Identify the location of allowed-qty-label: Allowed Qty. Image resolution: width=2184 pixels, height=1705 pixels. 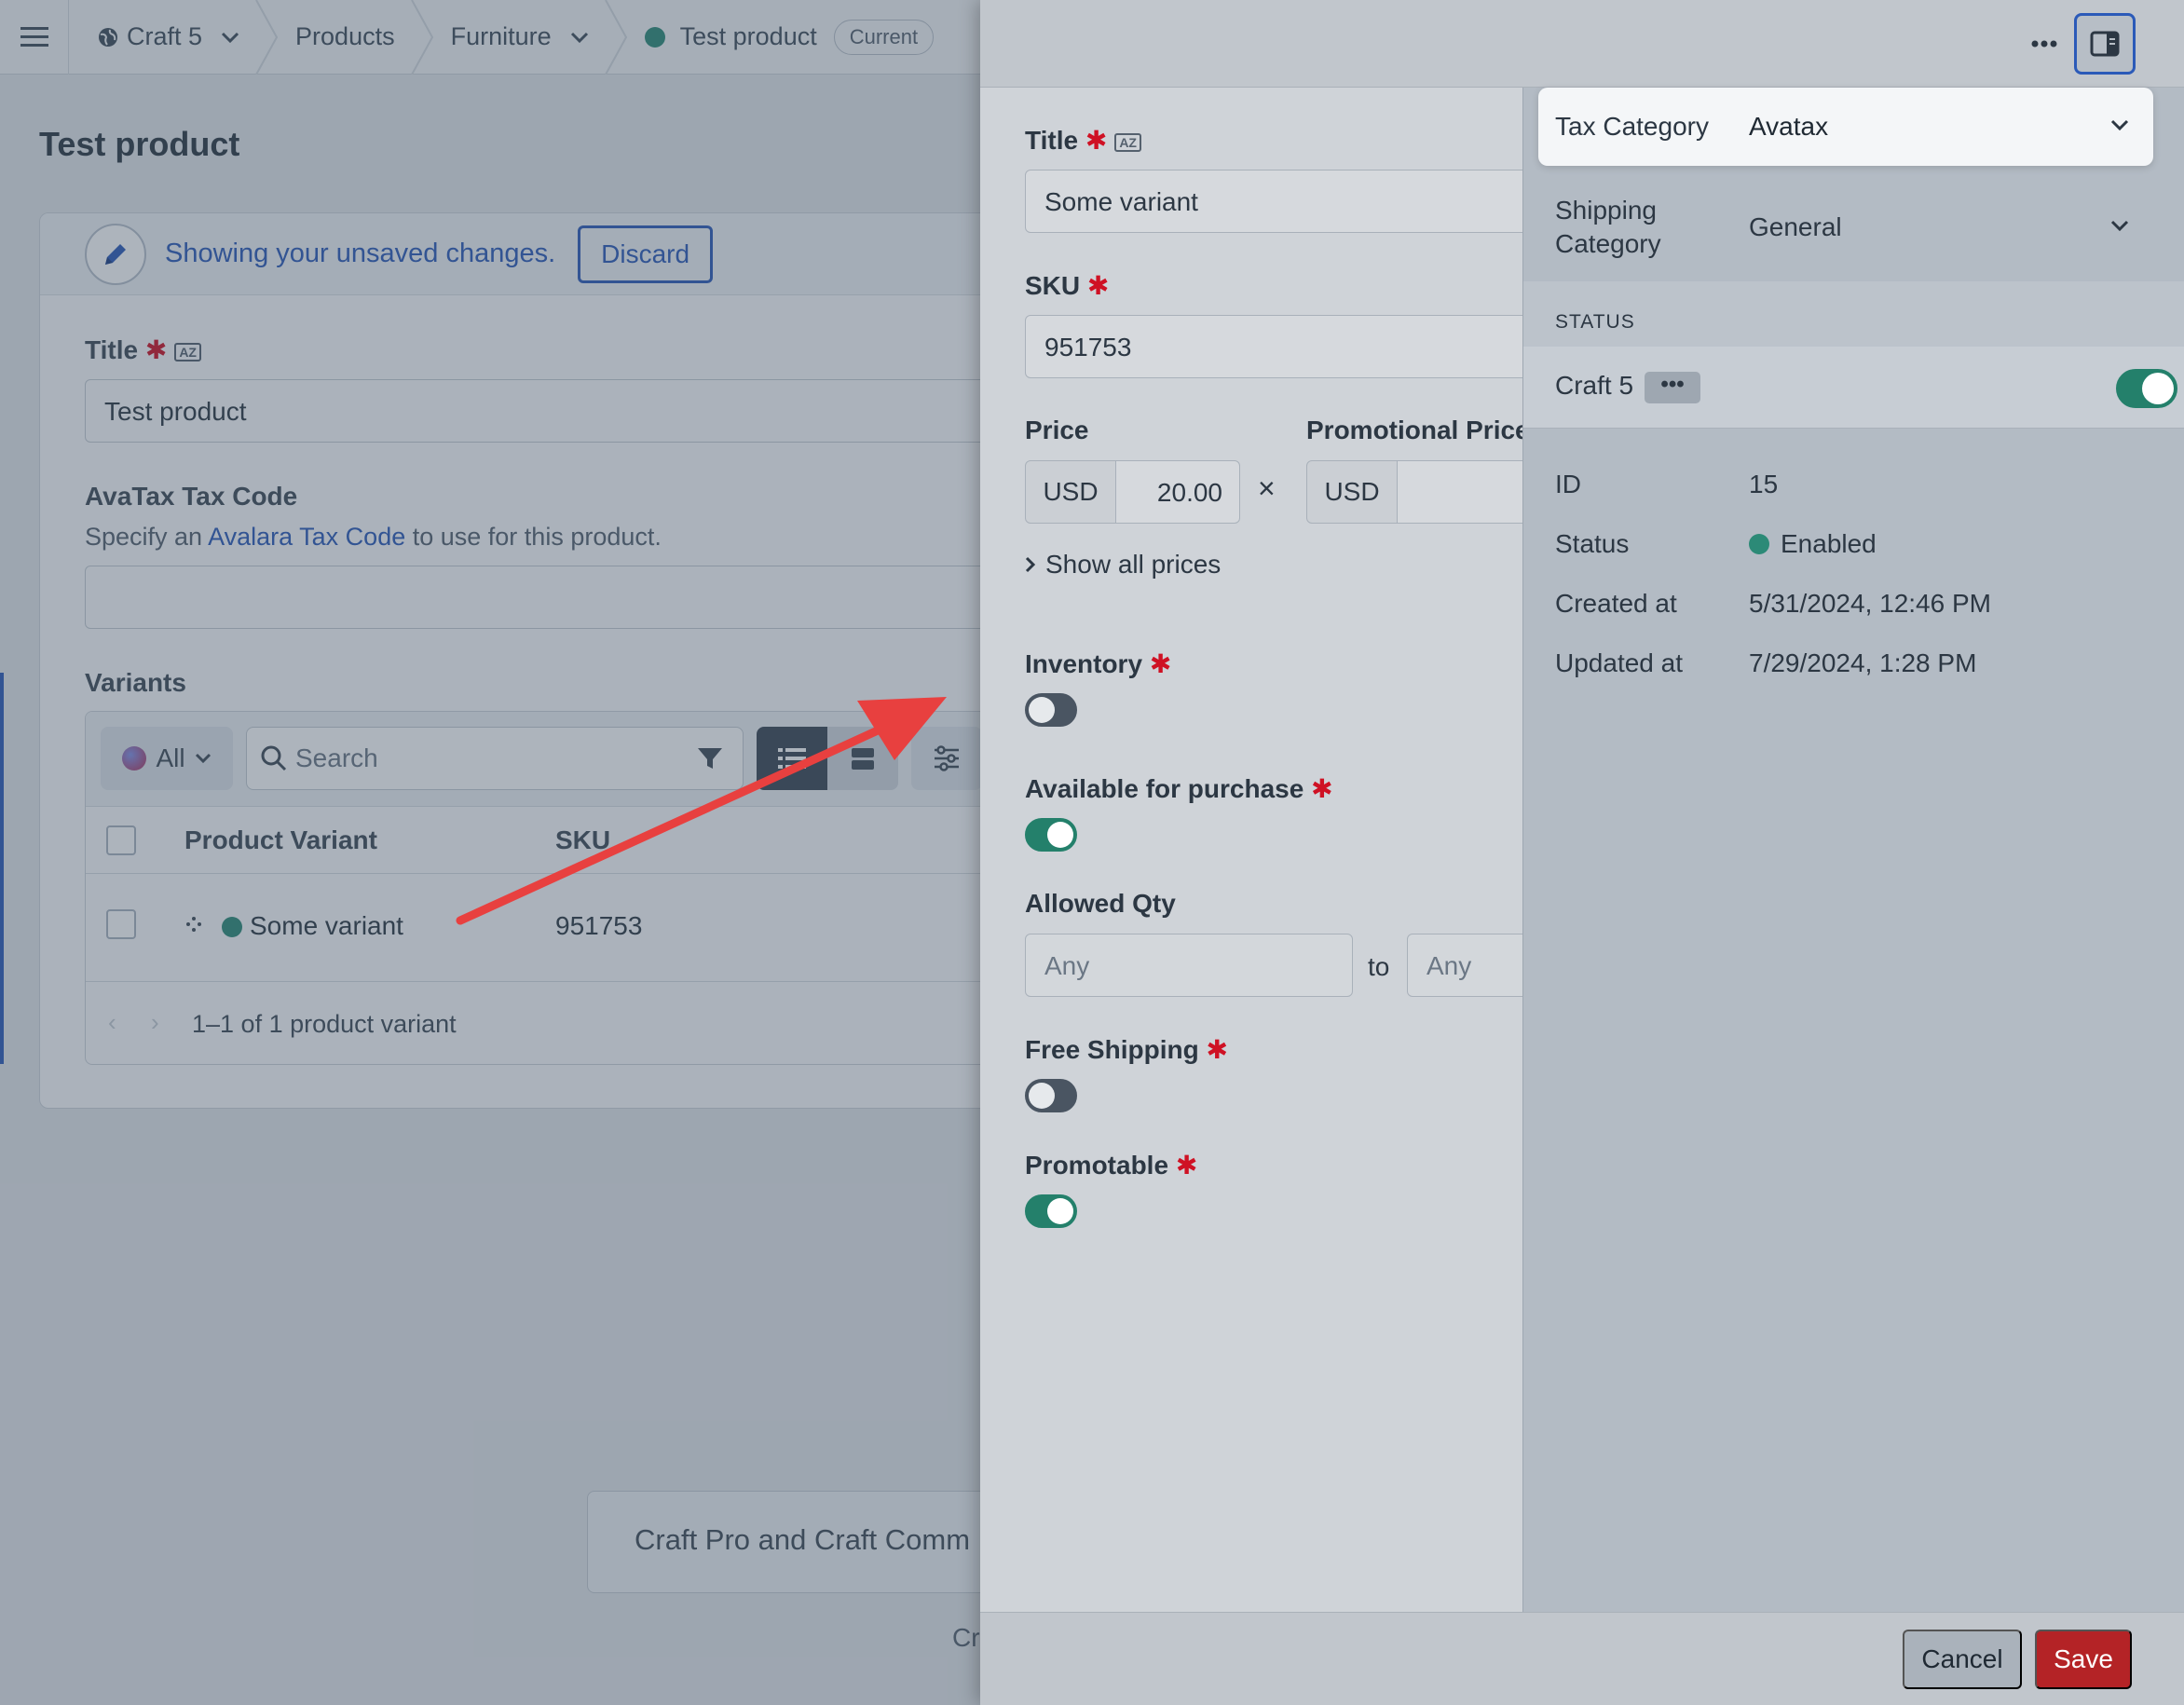
(1100, 903).